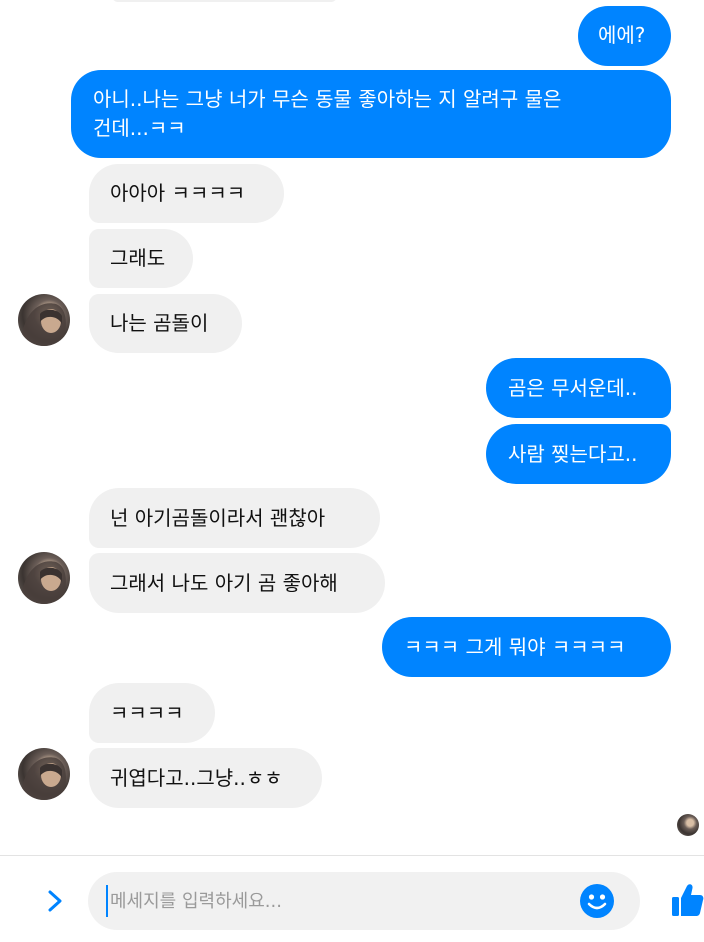  I want to click on message-bubble-incoming: ㅋㅋㅋㅋ, so click(152, 713).